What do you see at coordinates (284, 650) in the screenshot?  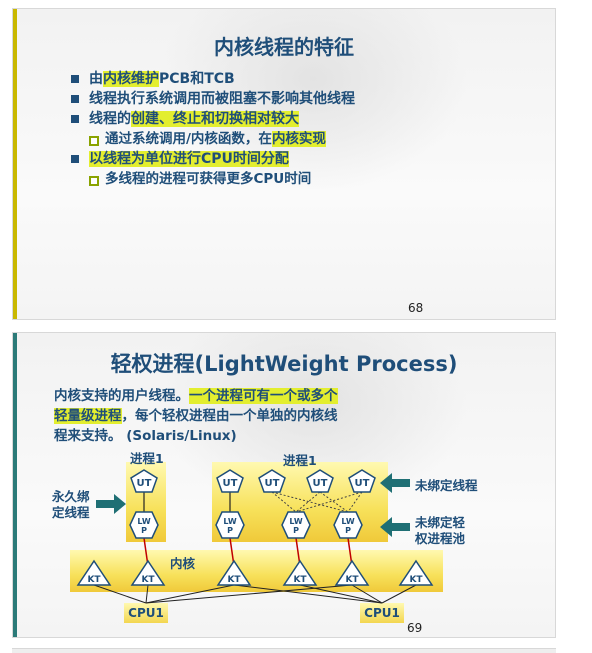 I see `slide-70-edge` at bounding box center [284, 650].